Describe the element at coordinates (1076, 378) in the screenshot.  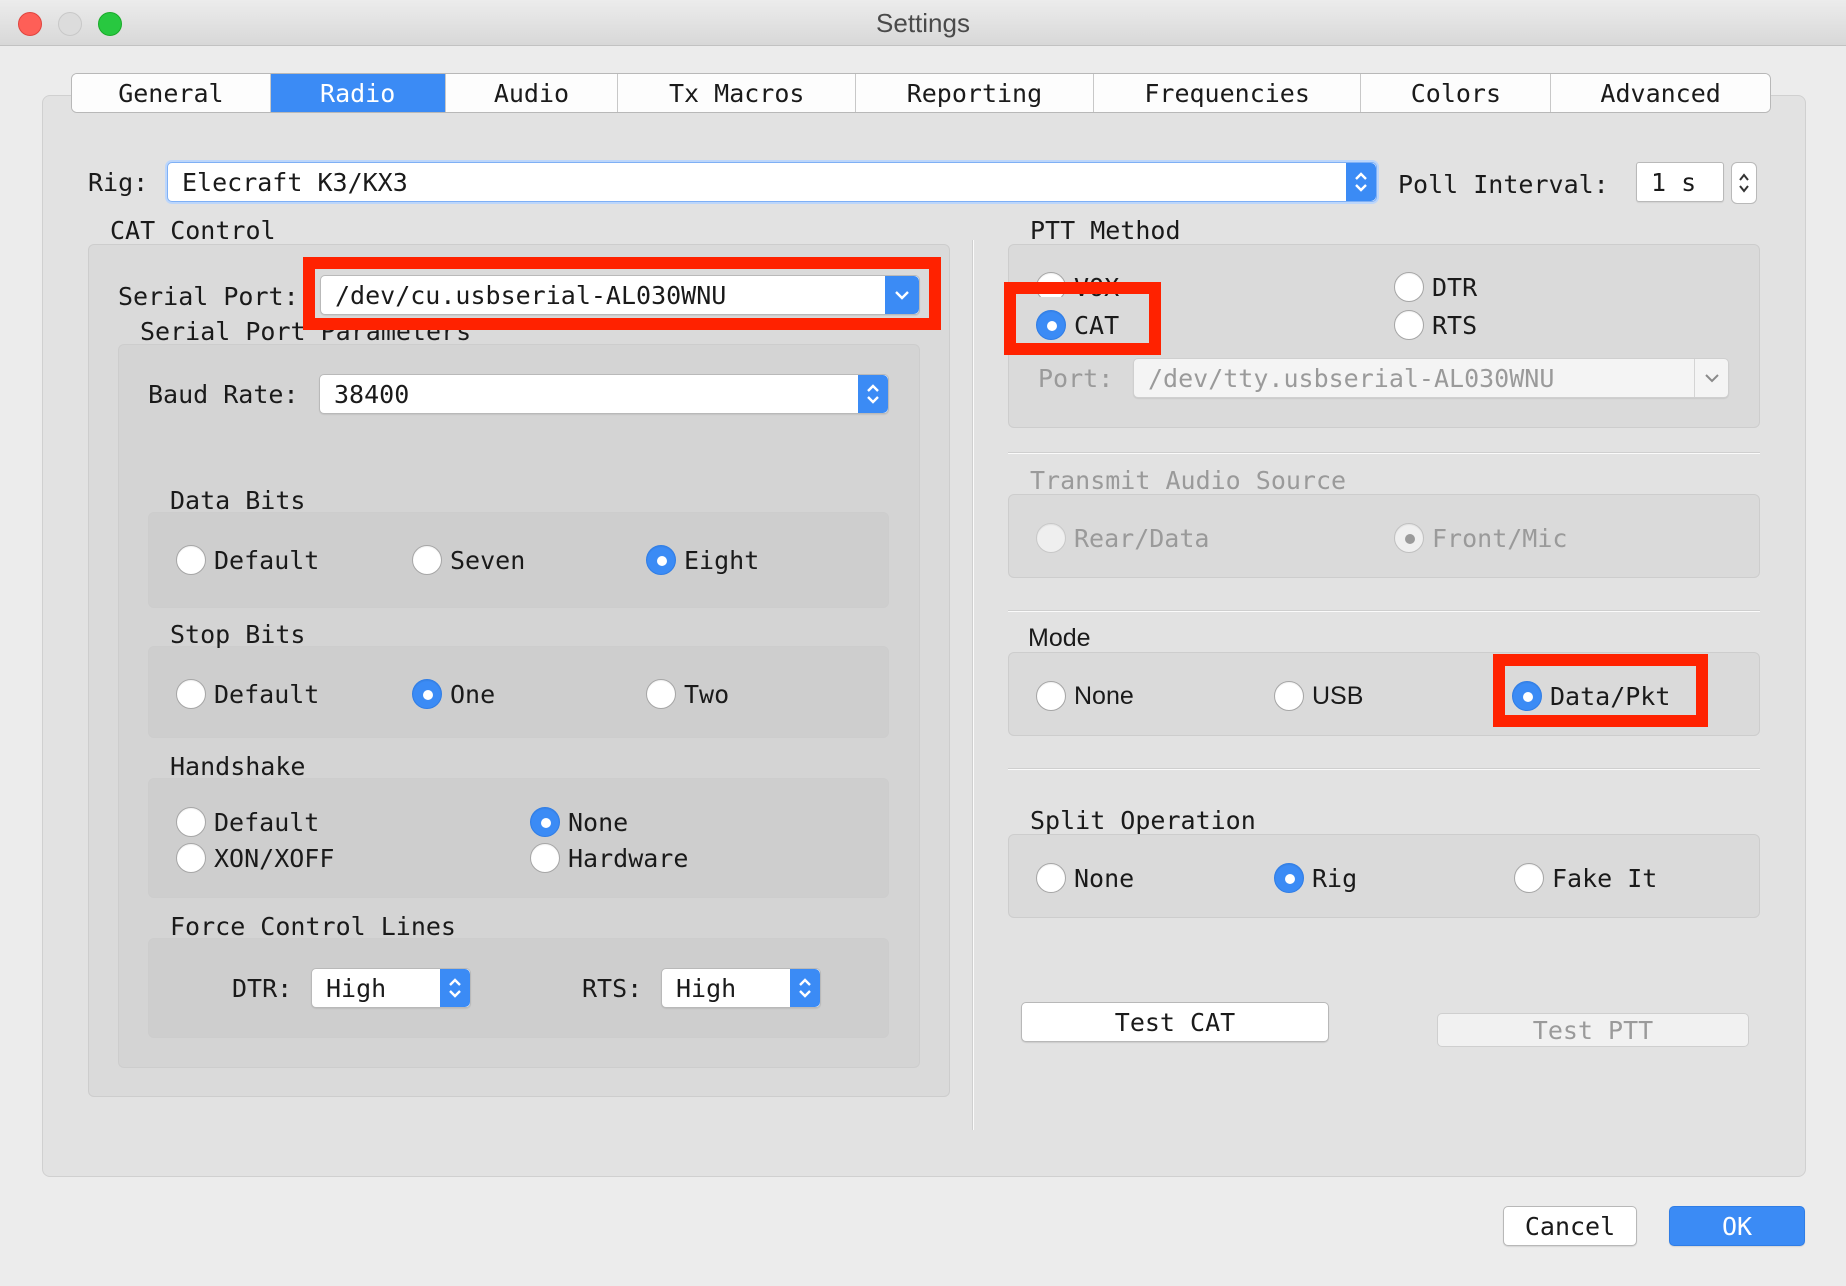
I see `ptt-port-label: Port:` at that location.